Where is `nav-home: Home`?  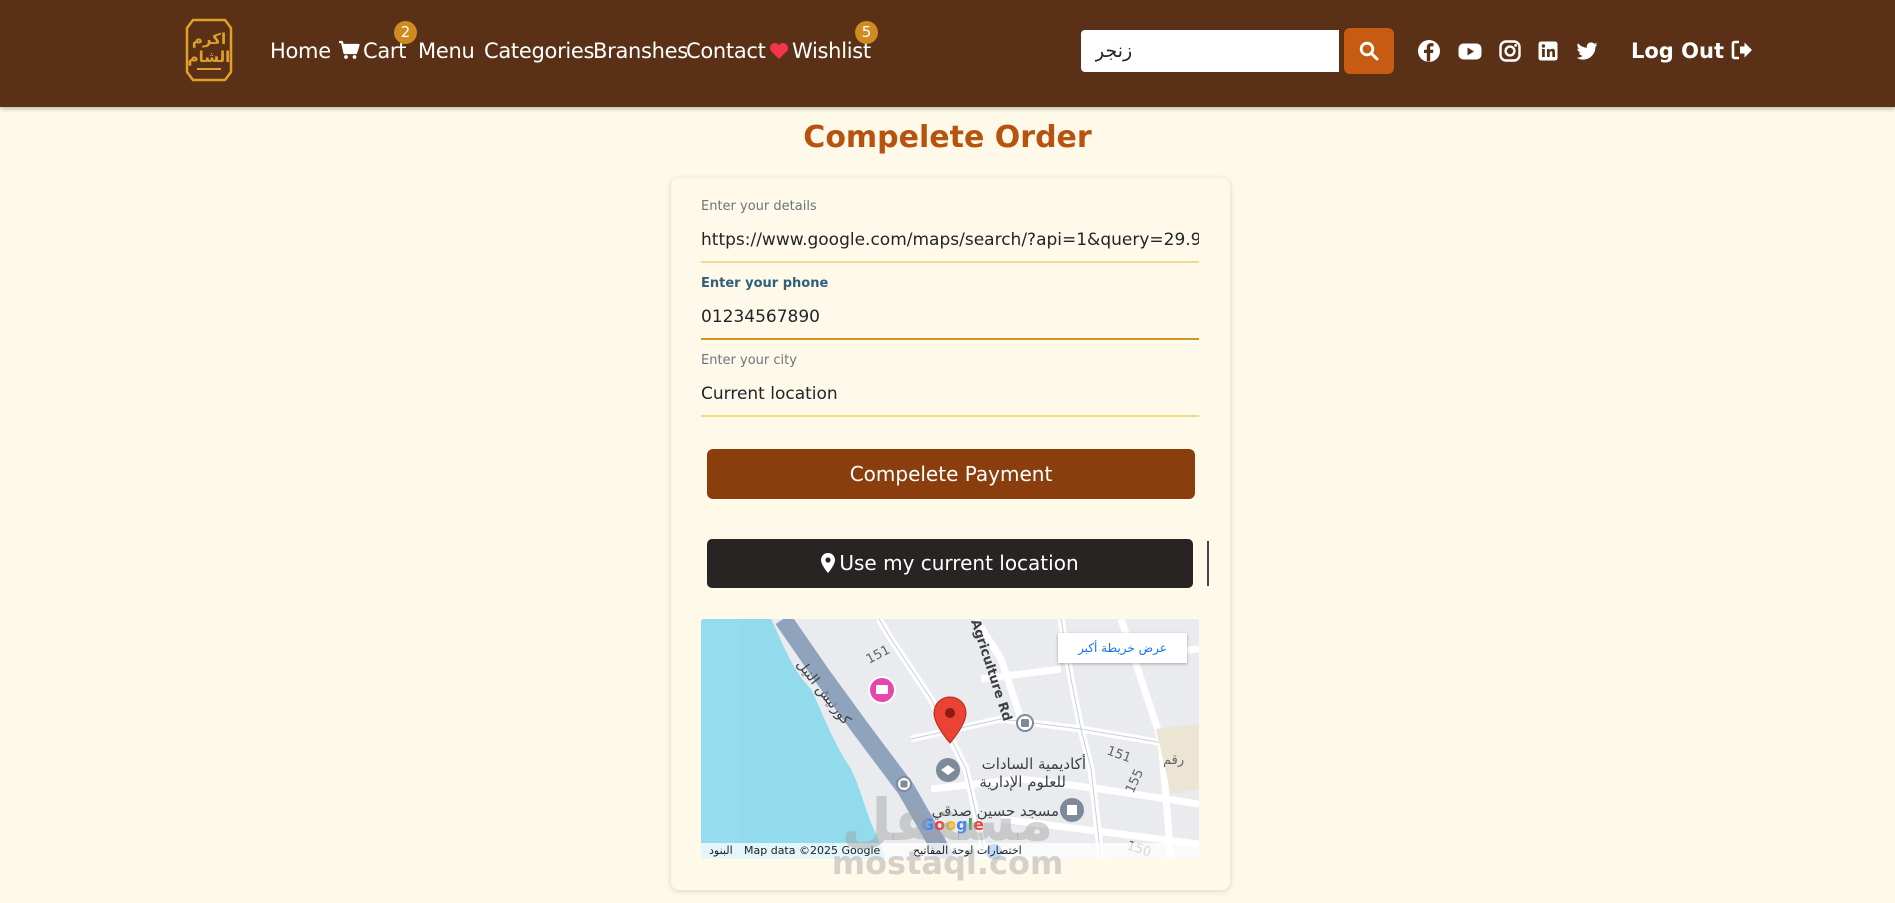 nav-home: Home is located at coordinates (300, 51).